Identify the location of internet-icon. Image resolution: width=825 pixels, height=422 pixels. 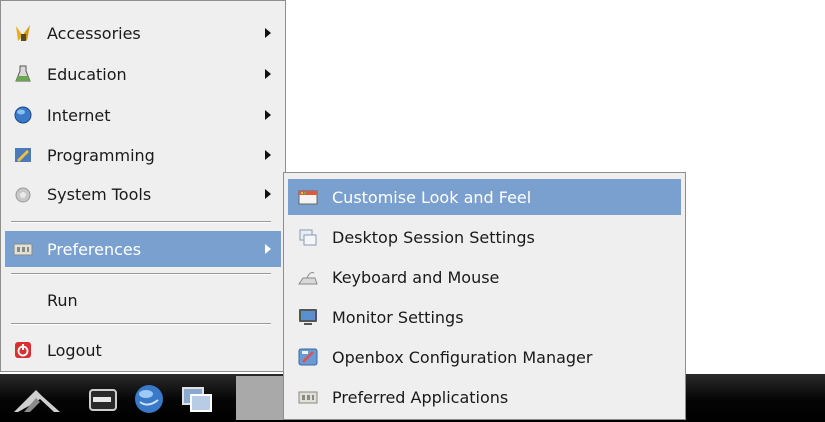
(23, 115).